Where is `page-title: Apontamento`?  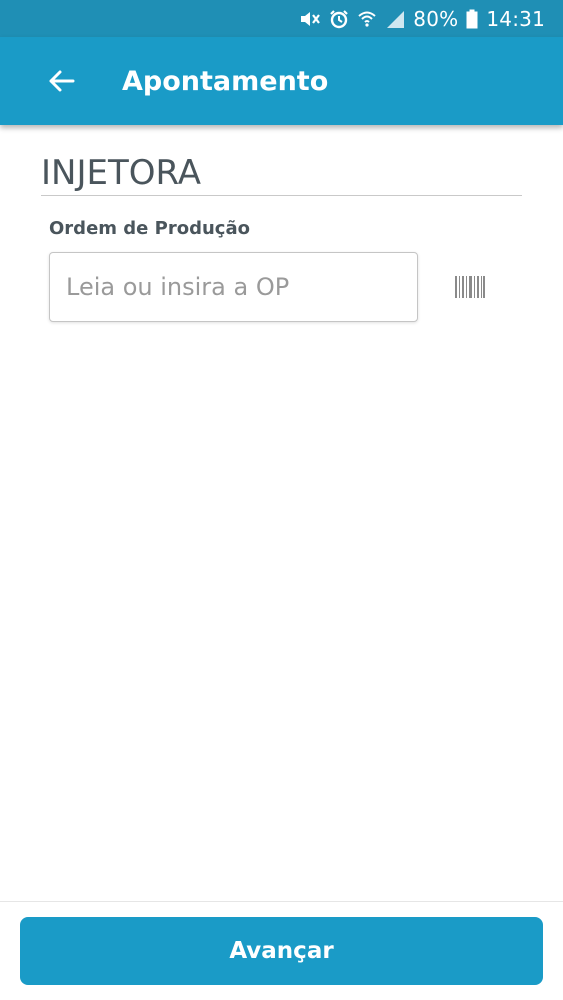
page-title: Apontamento is located at coordinates (225, 81).